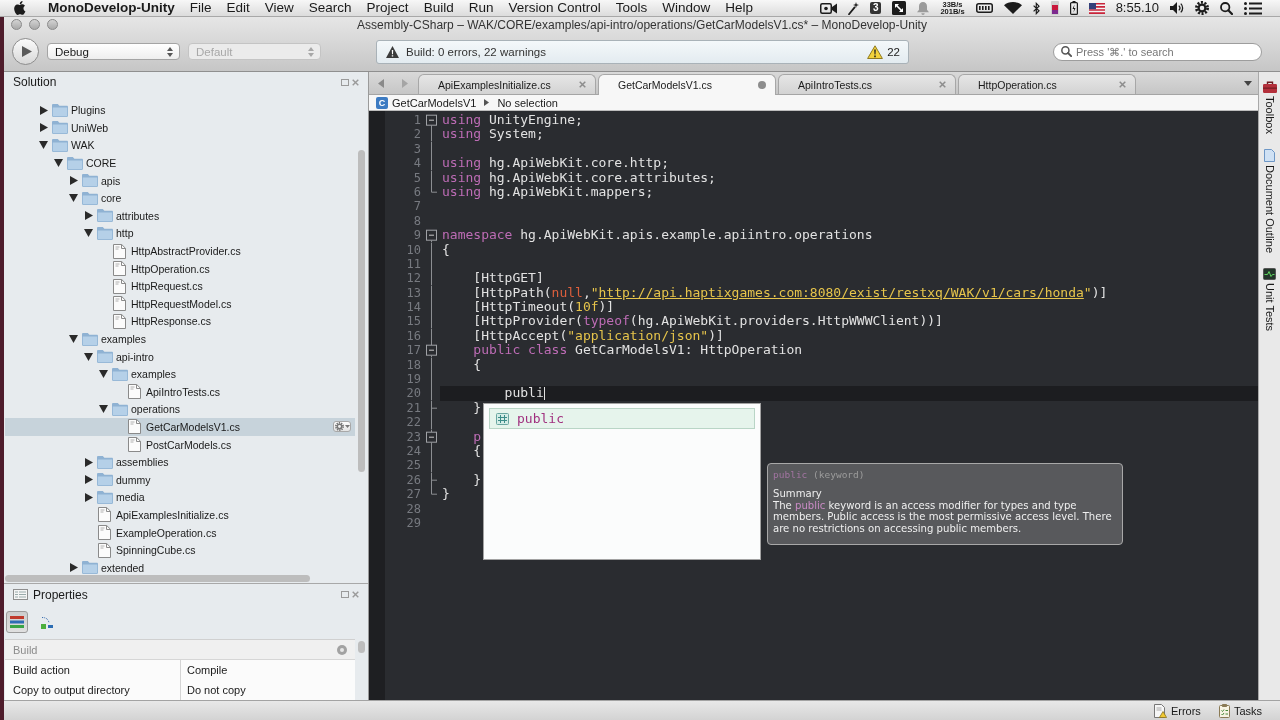 The width and height of the screenshot is (1280, 720). Describe the element at coordinates (180, 128) in the screenshot. I see `tree-item: UniWeb` at that location.